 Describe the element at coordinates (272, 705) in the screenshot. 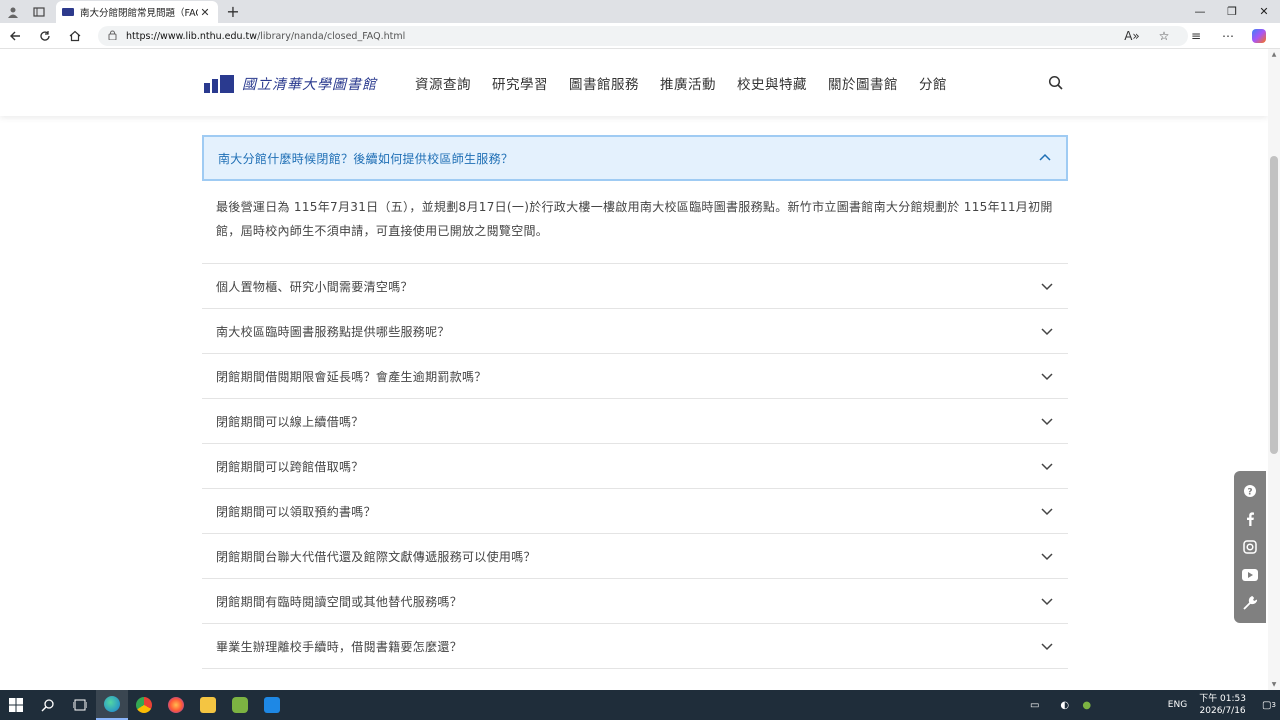

I see `media-player-icon` at that location.